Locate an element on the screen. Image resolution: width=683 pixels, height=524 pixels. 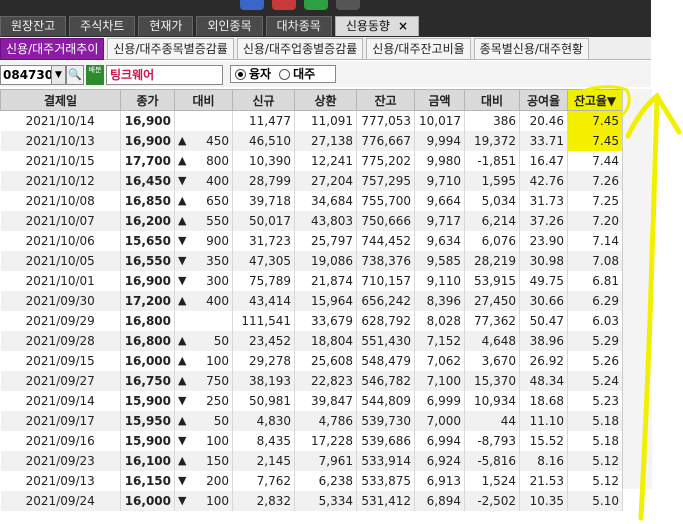
sub-tab-3: 신용/대주잔고비율 is located at coordinates (418, 49).